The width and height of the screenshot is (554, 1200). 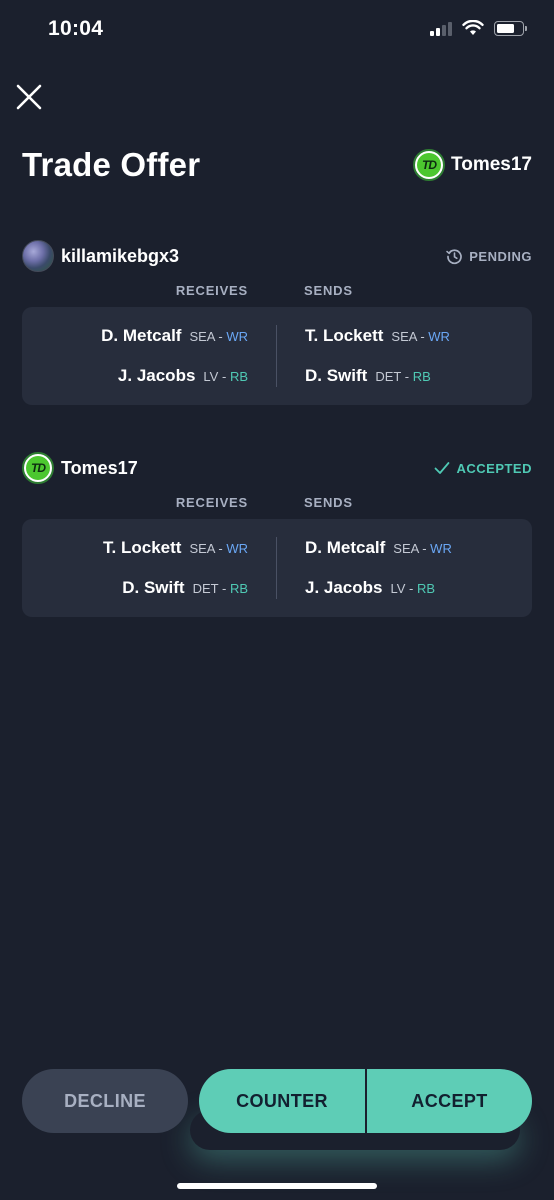 I want to click on status-badge: PENDING, so click(x=489, y=256).